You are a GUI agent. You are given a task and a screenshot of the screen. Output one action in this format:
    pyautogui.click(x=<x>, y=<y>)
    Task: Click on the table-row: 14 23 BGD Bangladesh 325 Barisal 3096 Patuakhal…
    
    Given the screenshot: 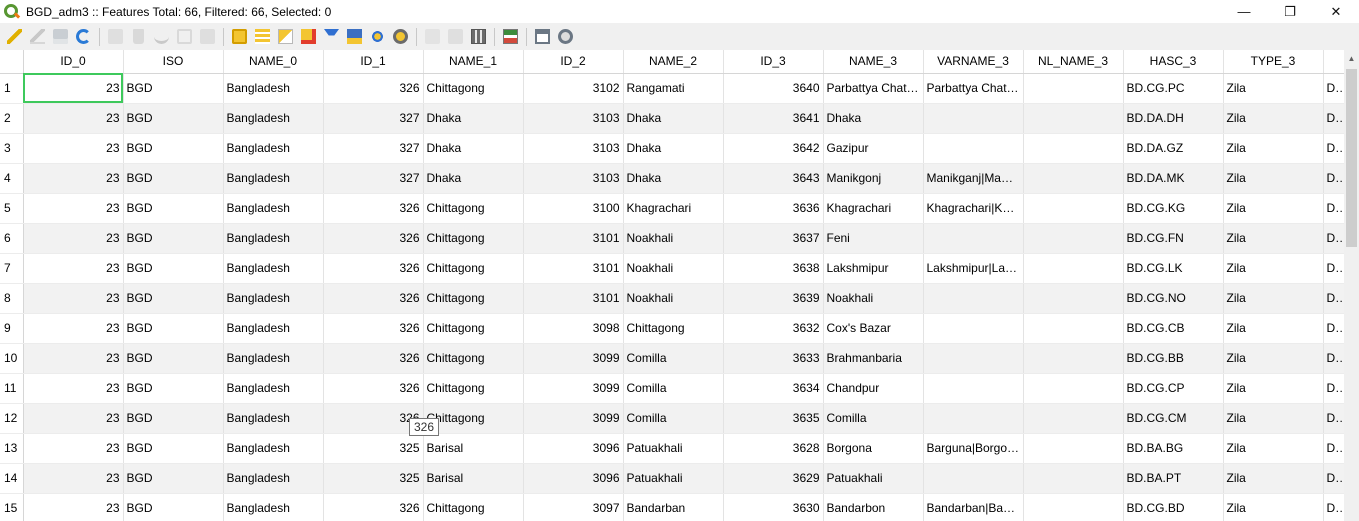 What is the action you would take?
    pyautogui.click(x=672, y=478)
    